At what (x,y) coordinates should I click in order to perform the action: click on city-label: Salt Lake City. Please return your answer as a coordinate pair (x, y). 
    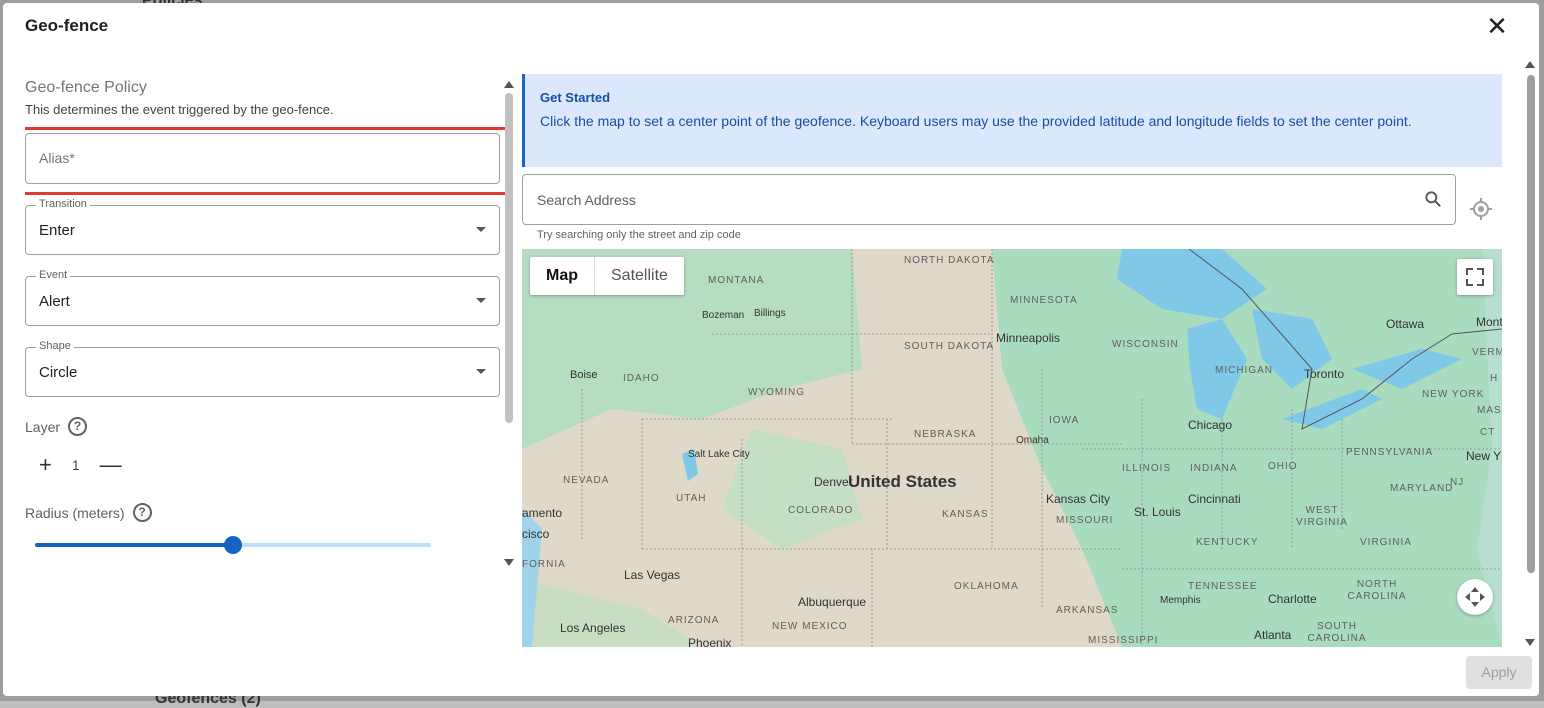
    Looking at the image, I should click on (719, 454).